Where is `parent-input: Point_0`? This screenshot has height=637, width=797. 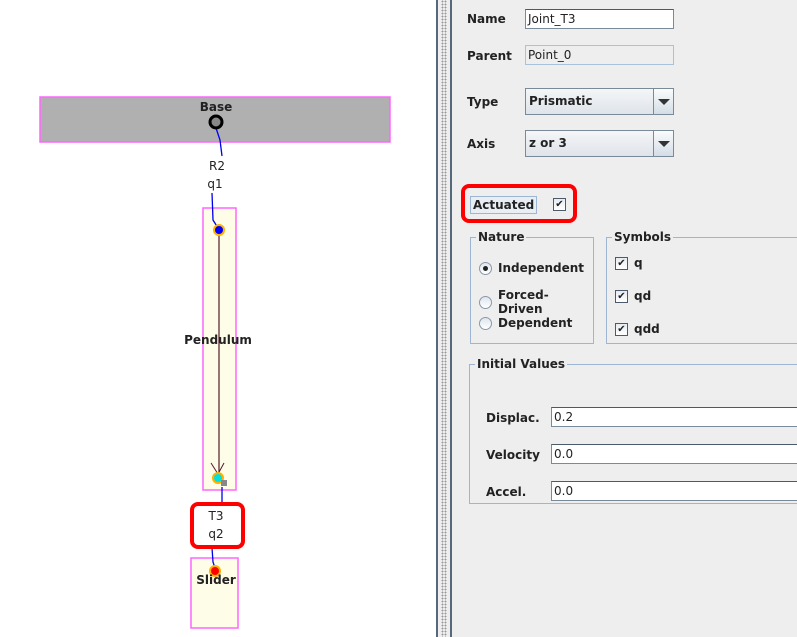
parent-input: Point_0 is located at coordinates (599, 55).